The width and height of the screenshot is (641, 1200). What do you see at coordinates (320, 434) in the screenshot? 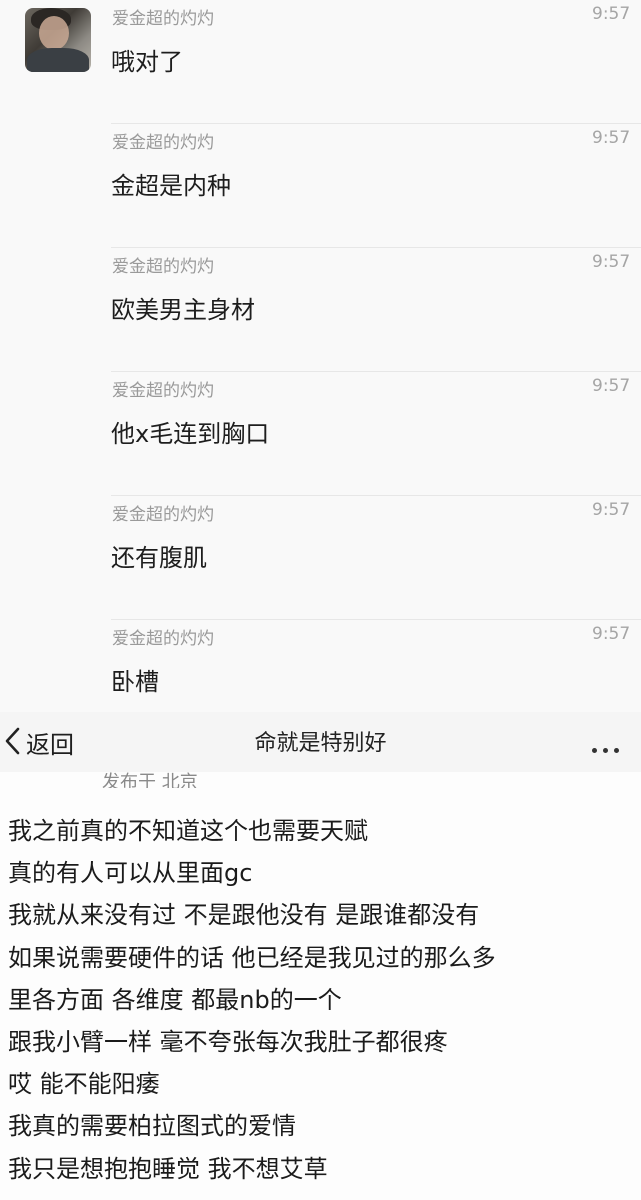
I see `chat-message: 爱金超的灼灼 9:57 他x毛连到胸口` at bounding box center [320, 434].